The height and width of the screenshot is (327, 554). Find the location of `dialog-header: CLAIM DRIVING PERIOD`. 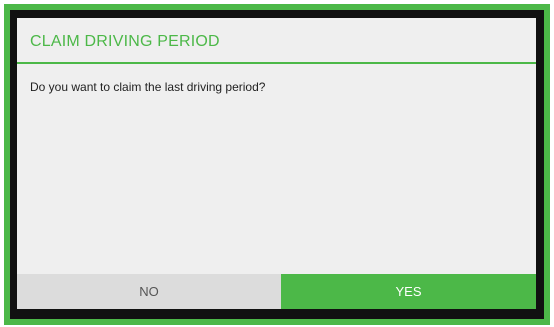

dialog-header: CLAIM DRIVING PERIOD is located at coordinates (276, 41).